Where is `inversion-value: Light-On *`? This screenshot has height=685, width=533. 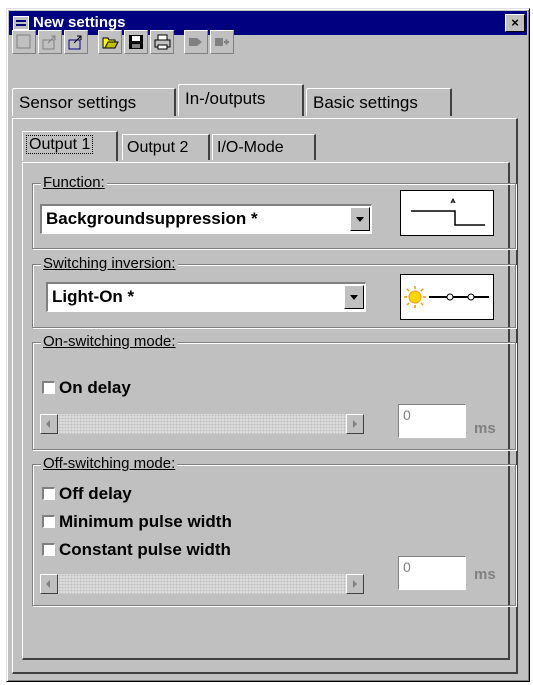
inversion-value: Light-On * is located at coordinates (93, 296).